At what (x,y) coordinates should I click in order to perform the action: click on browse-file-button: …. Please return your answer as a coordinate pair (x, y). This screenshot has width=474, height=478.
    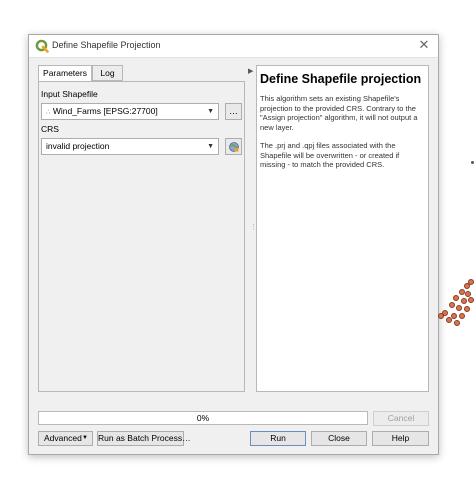
    Looking at the image, I should click on (233, 111).